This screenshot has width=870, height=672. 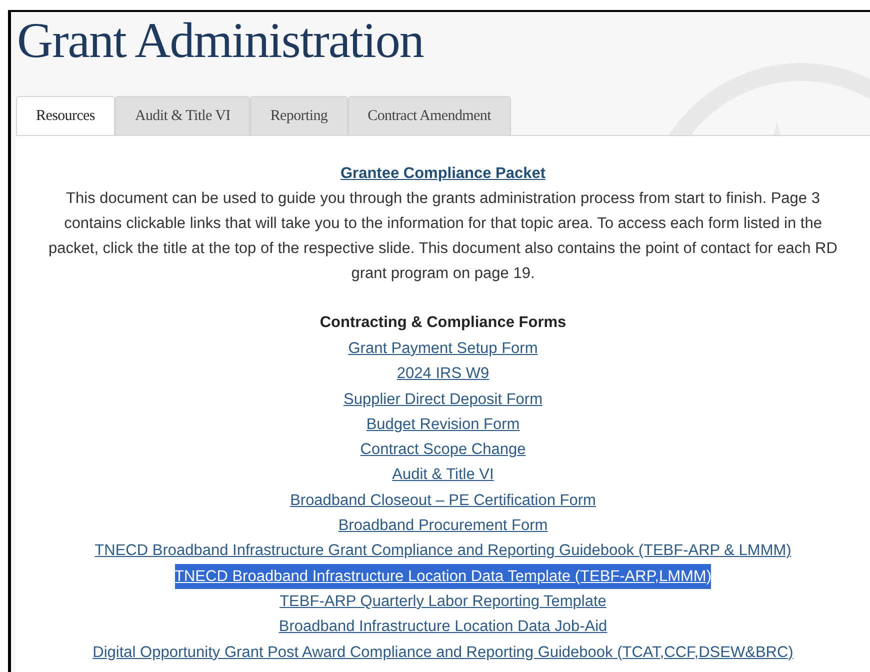 What do you see at coordinates (443, 236) in the screenshot?
I see `packet-description: This document can be used to guide you through the grants administration process from start to finish. Page 3 contains clickable links that will take you to the information for that topic area. To access each form listed in the packet, click the title at the top of the respective slide. This document also contains the point of contact for each RD grant program on page 19.` at bounding box center [443, 236].